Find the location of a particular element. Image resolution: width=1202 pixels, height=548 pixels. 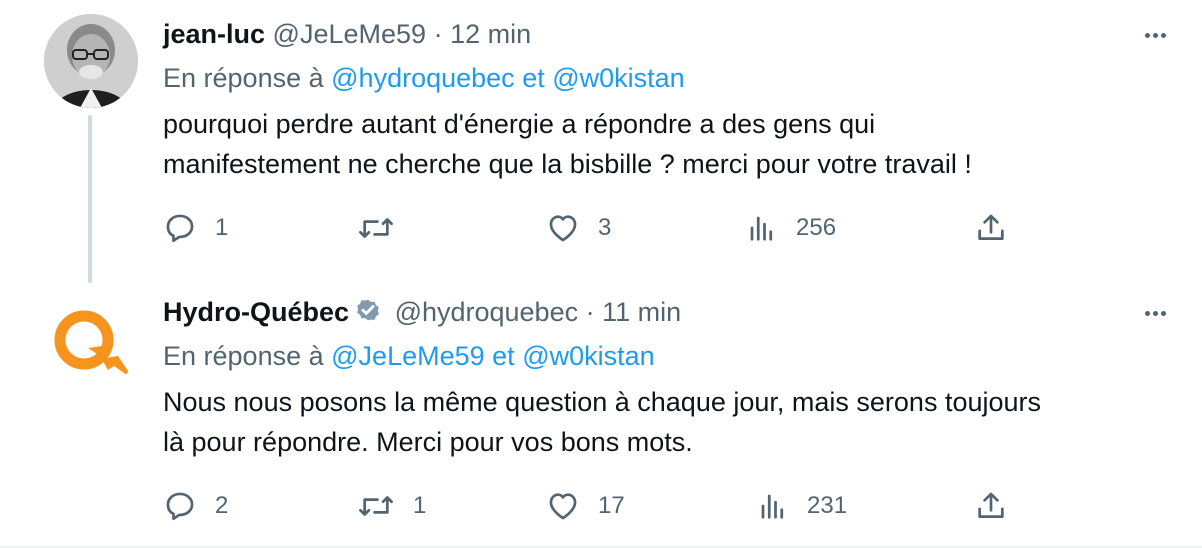

hydro-quebec-logo-icon is located at coordinates (94, 345).